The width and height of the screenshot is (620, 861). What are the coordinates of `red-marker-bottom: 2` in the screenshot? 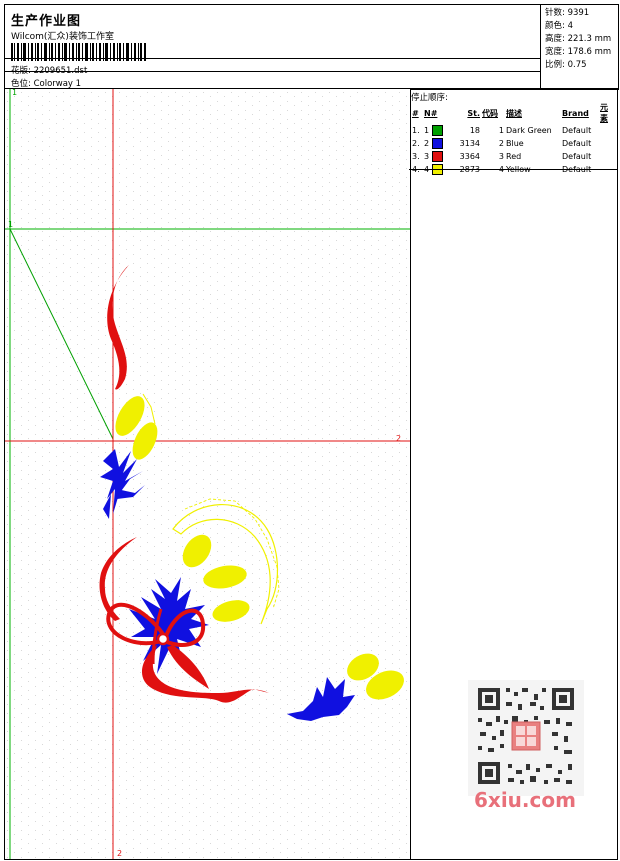 It's located at (120, 853).